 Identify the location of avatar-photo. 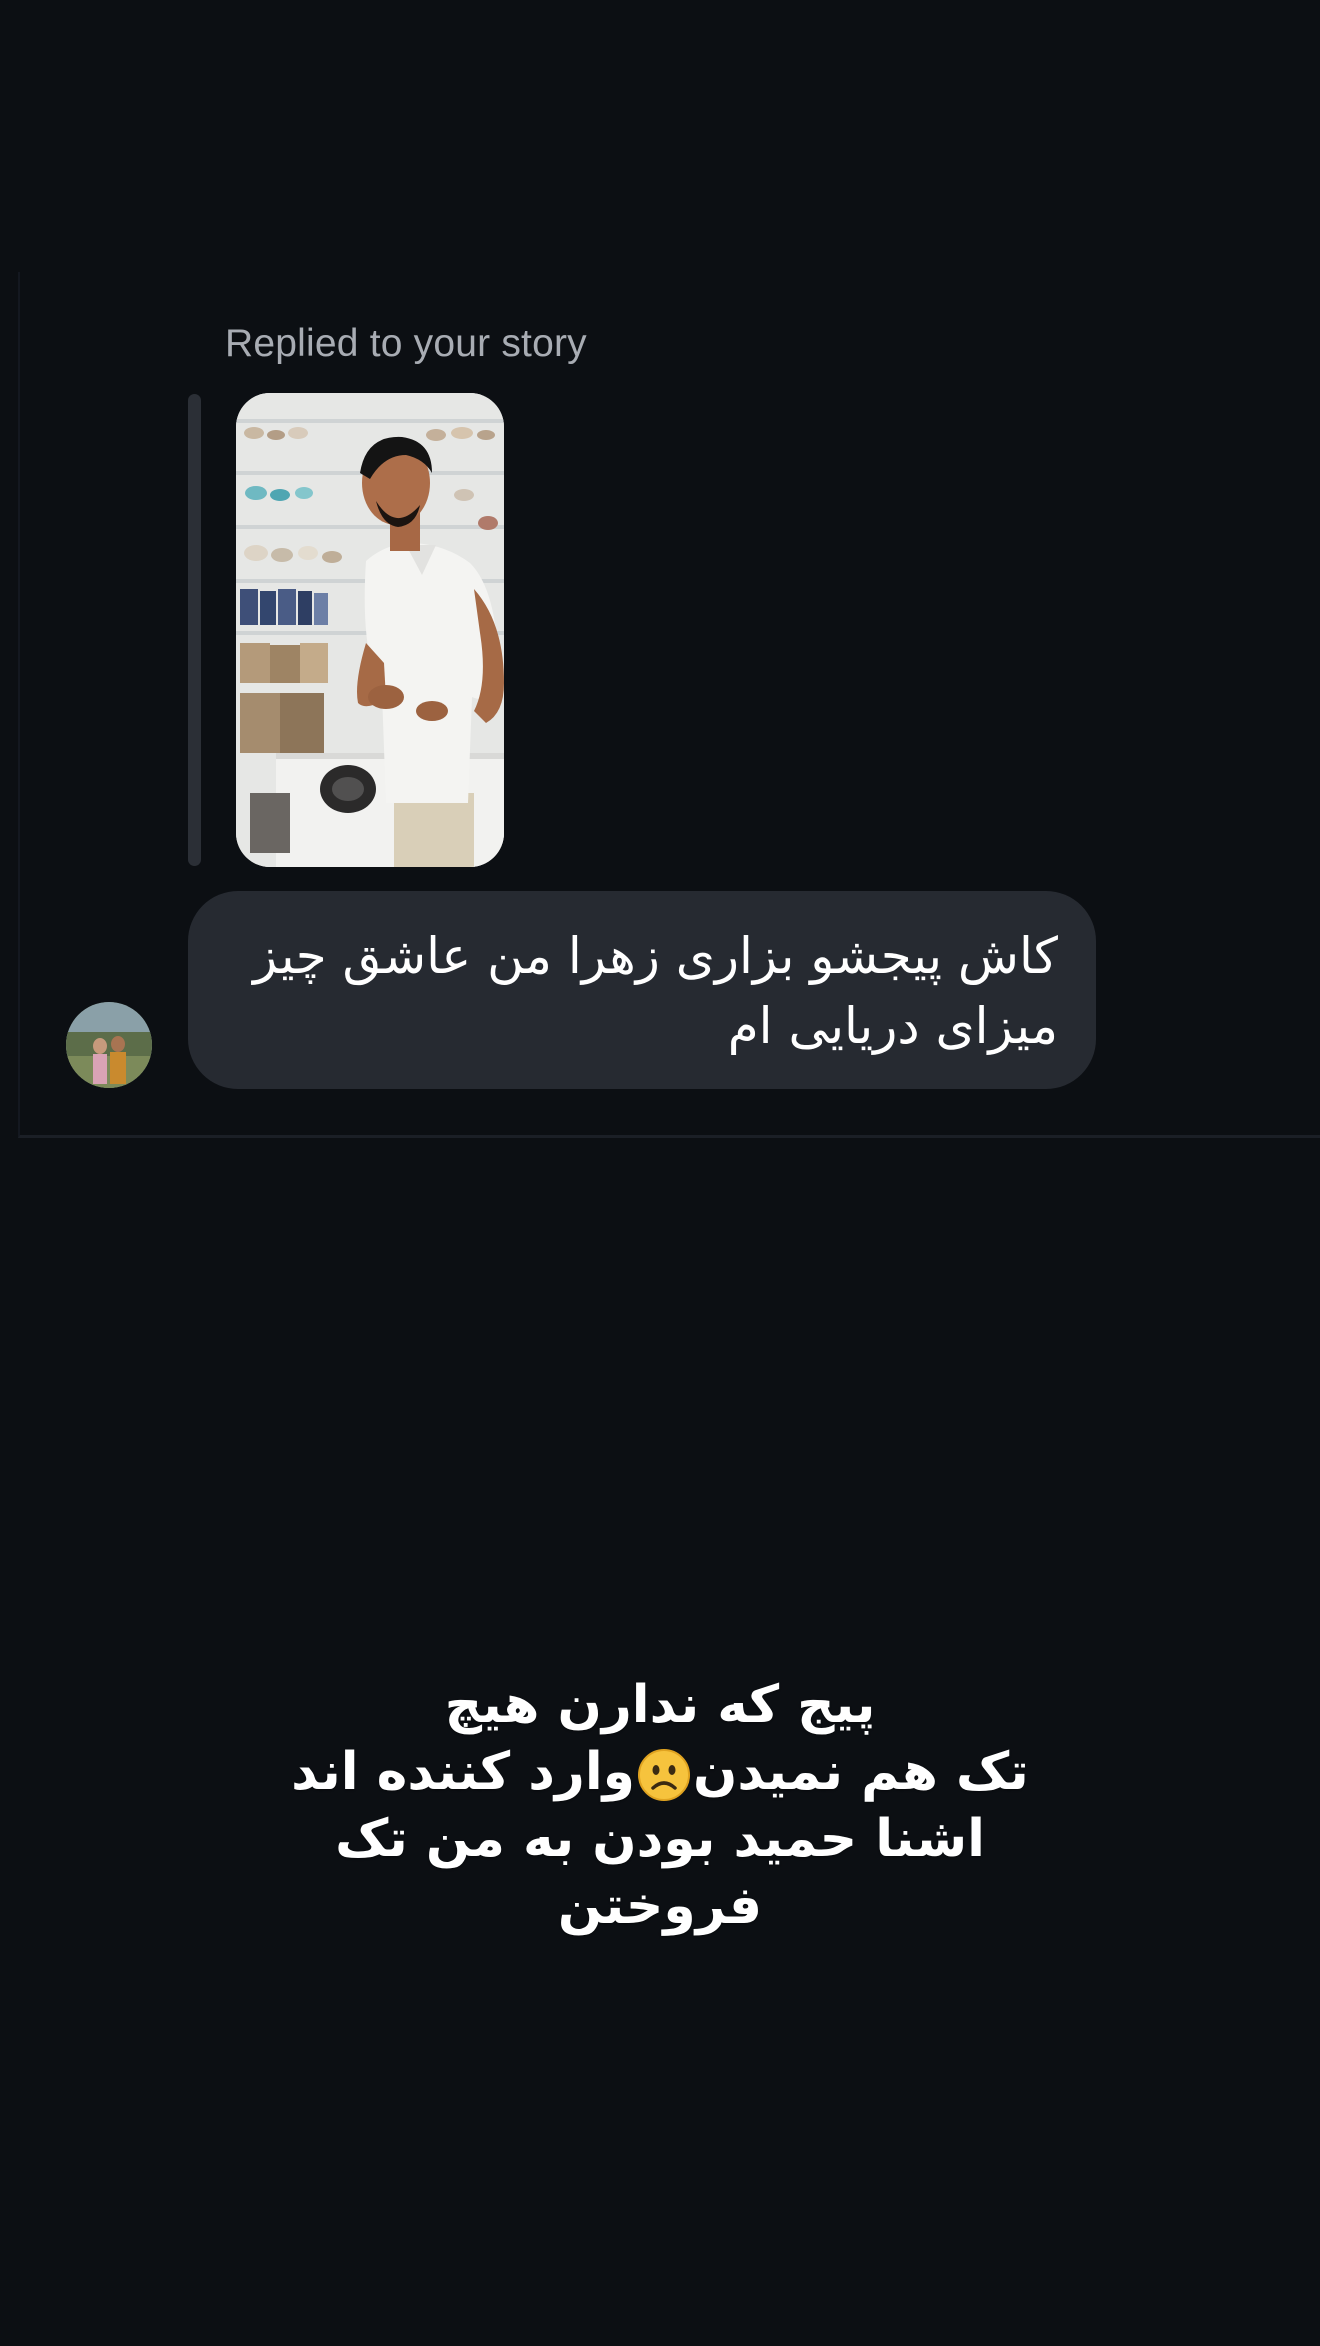
(109, 1045).